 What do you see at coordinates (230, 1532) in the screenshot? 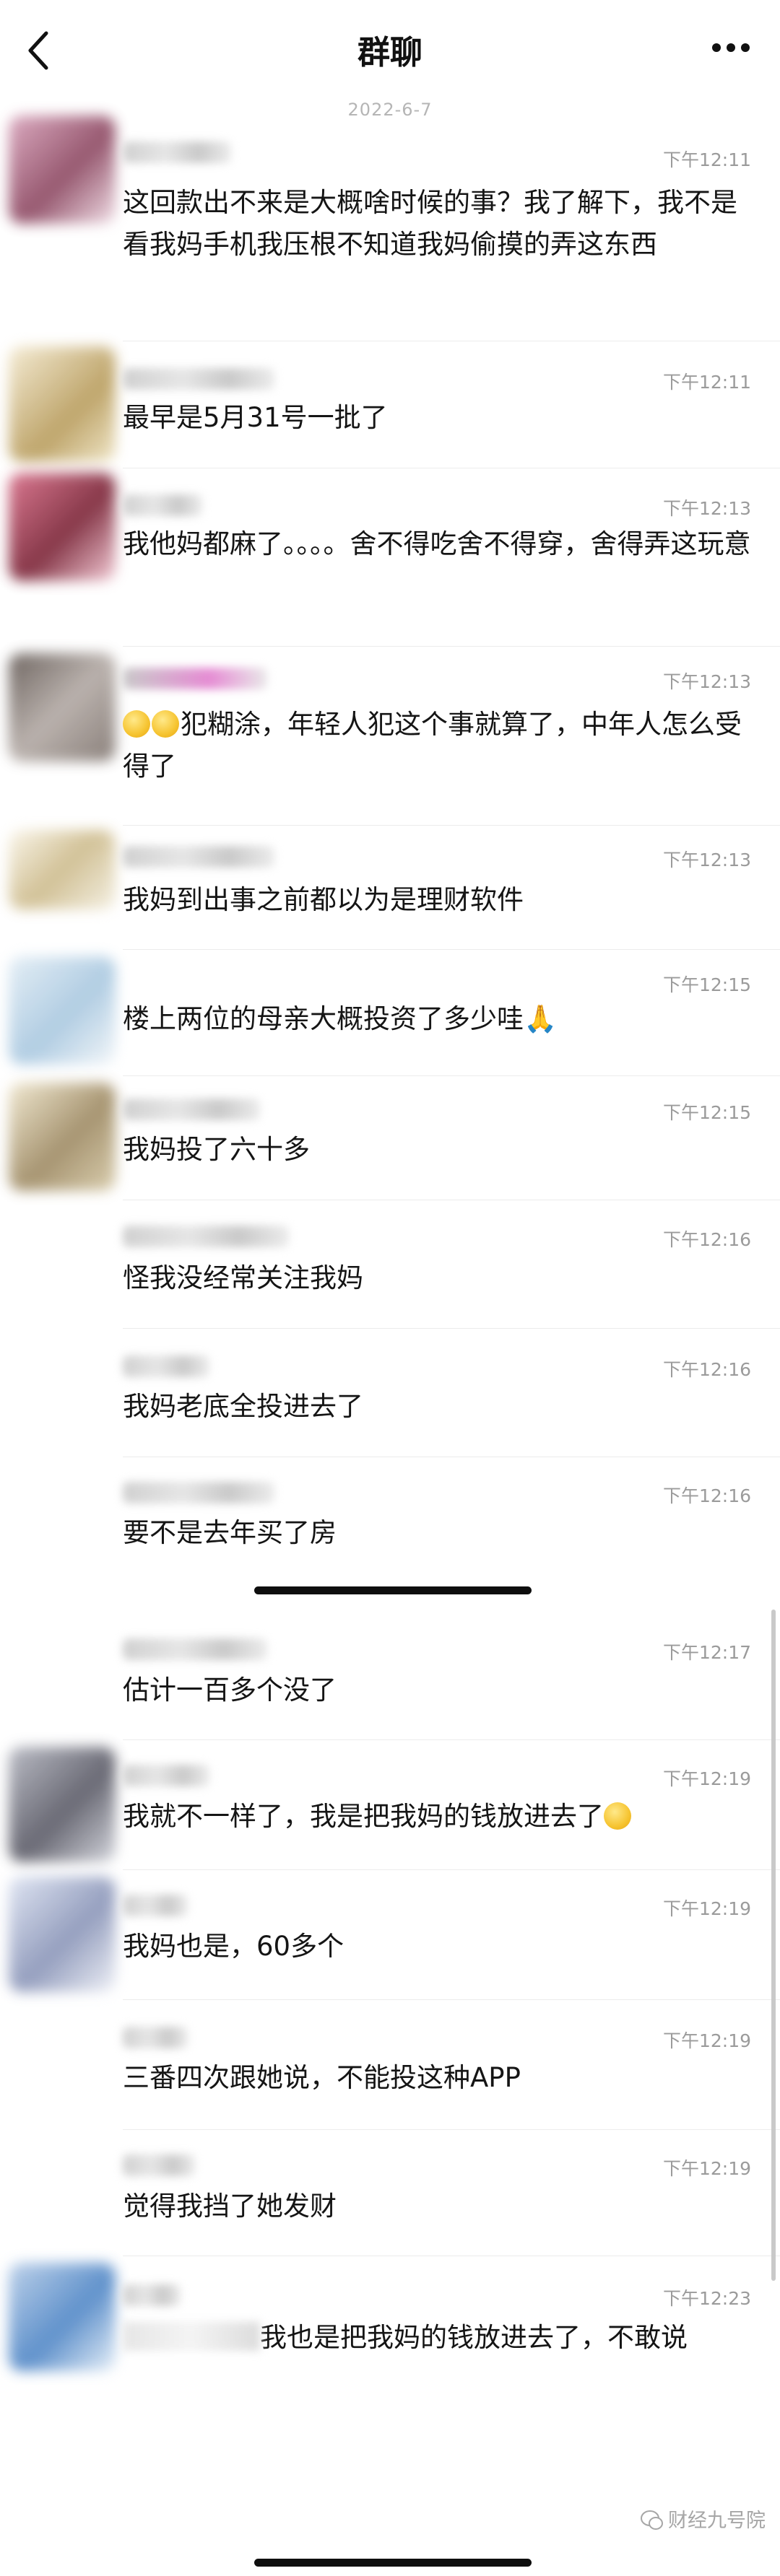
I see `message-text: 要不是去年买了房` at bounding box center [230, 1532].